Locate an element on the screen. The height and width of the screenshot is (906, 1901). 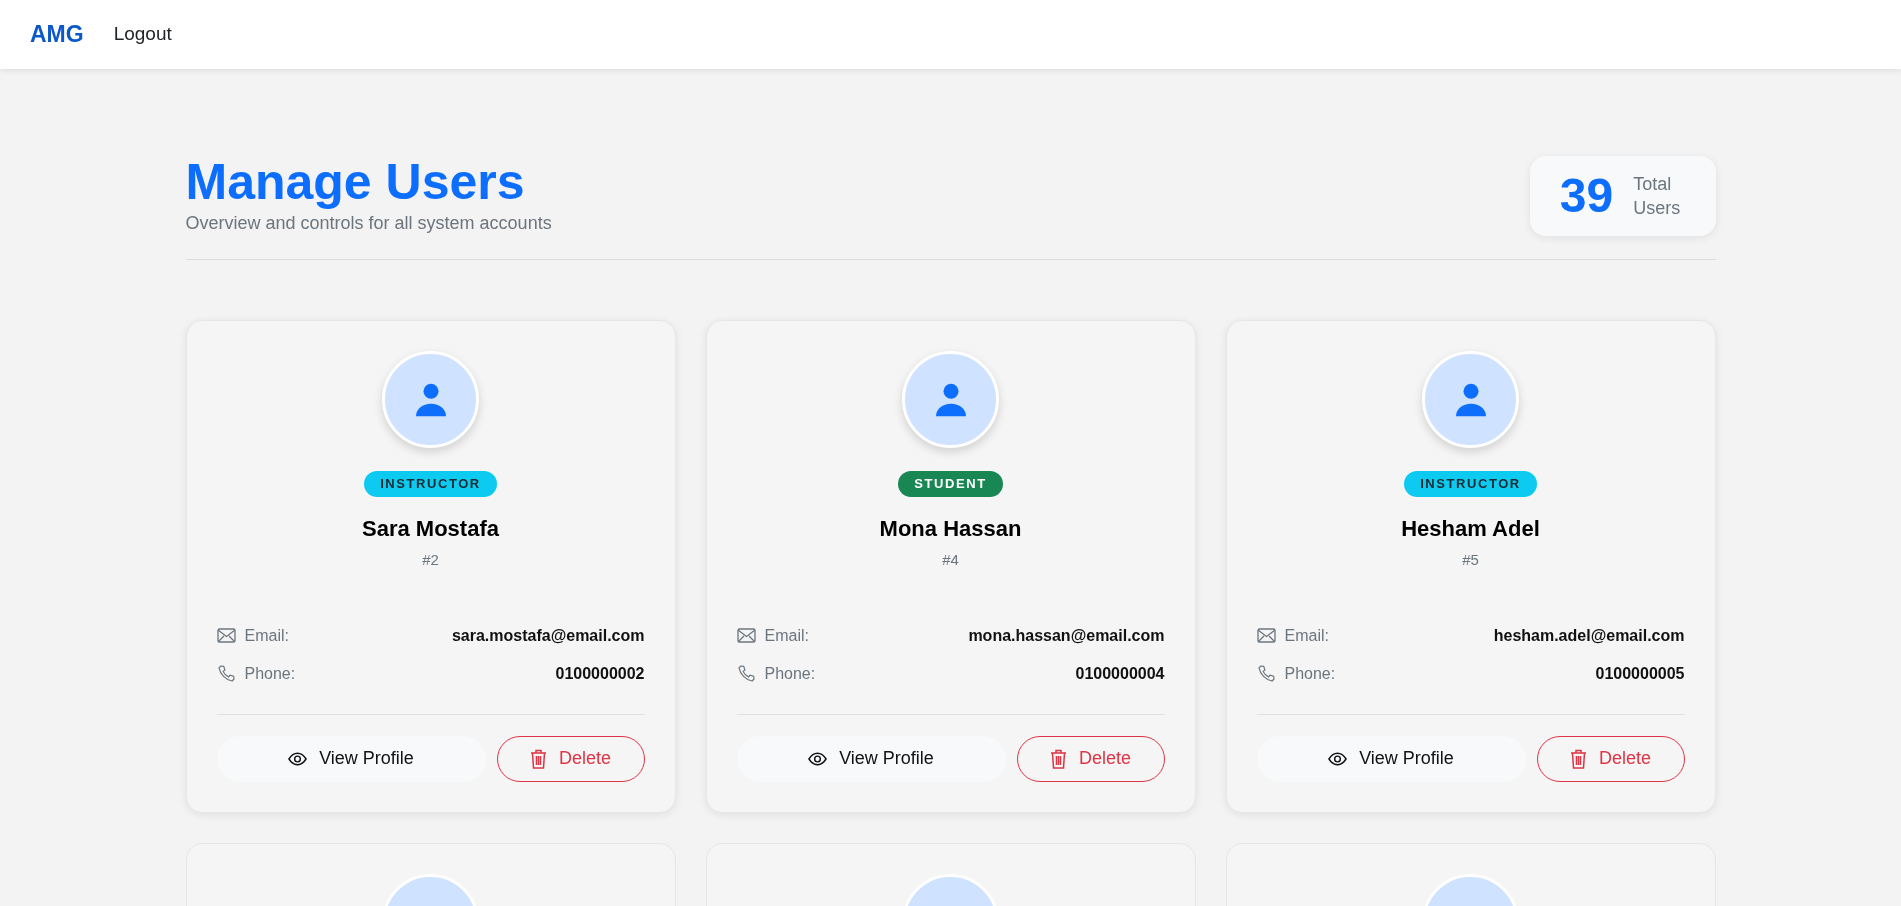
email-value: hesham.adel@email.com is located at coordinates (1589, 635).